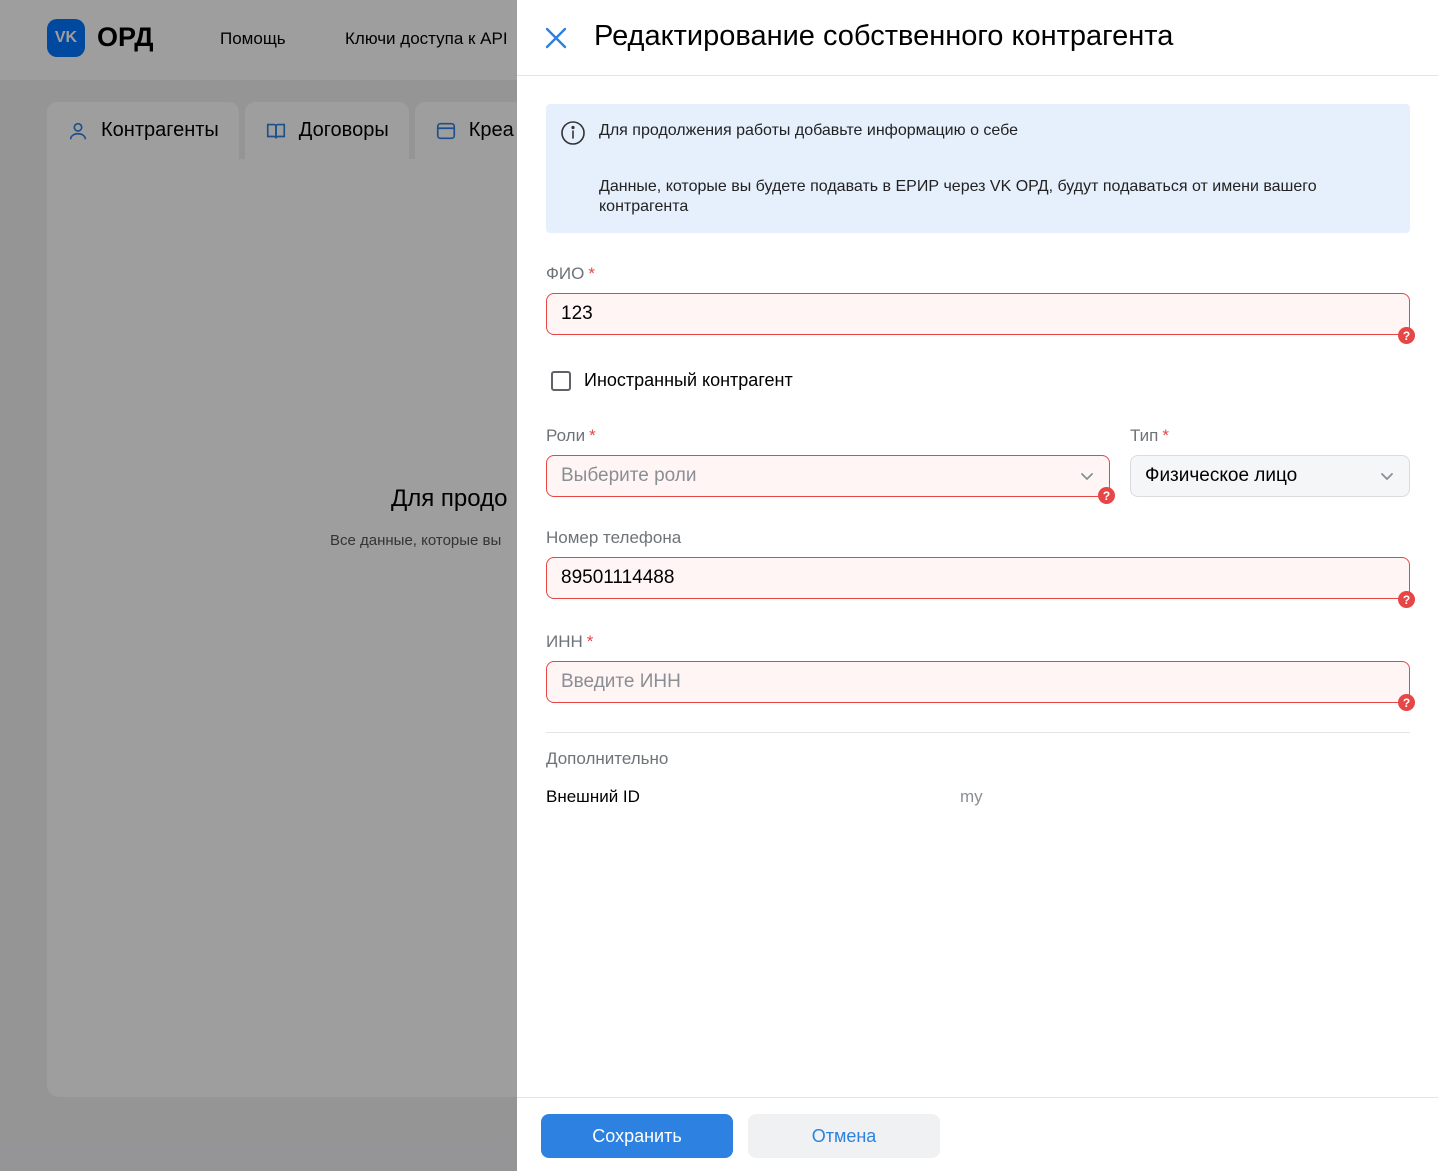  What do you see at coordinates (556, 38) in the screenshot?
I see `close-icon` at bounding box center [556, 38].